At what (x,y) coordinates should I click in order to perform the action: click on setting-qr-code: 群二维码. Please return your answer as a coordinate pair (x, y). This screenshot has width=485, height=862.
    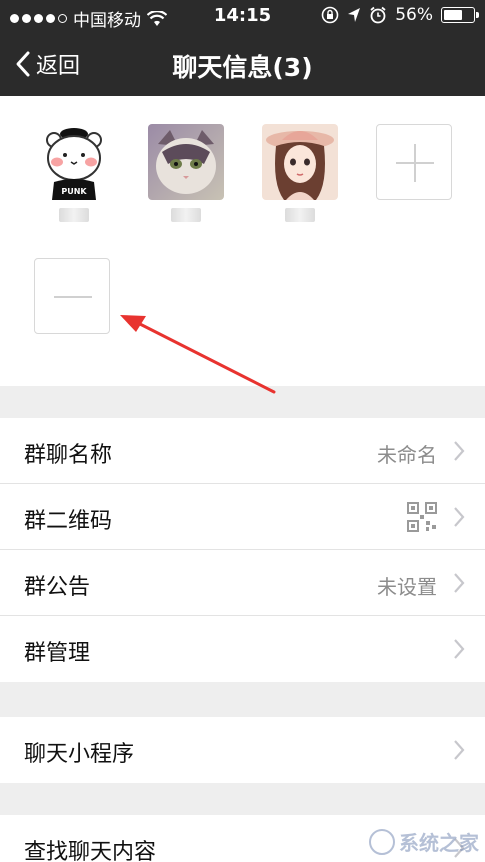
    Looking at the image, I should click on (242, 517).